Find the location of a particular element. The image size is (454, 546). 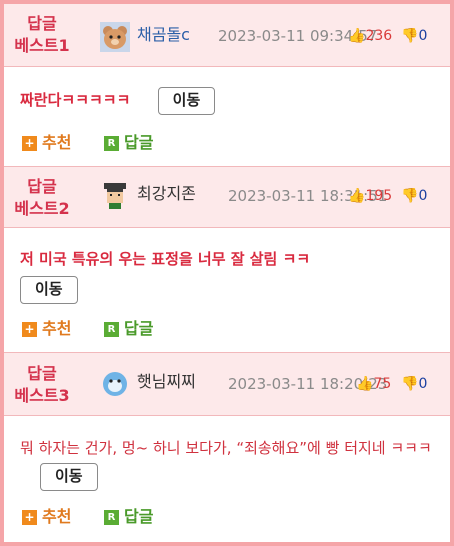

upvote-button: 👍75 is located at coordinates (373, 384).